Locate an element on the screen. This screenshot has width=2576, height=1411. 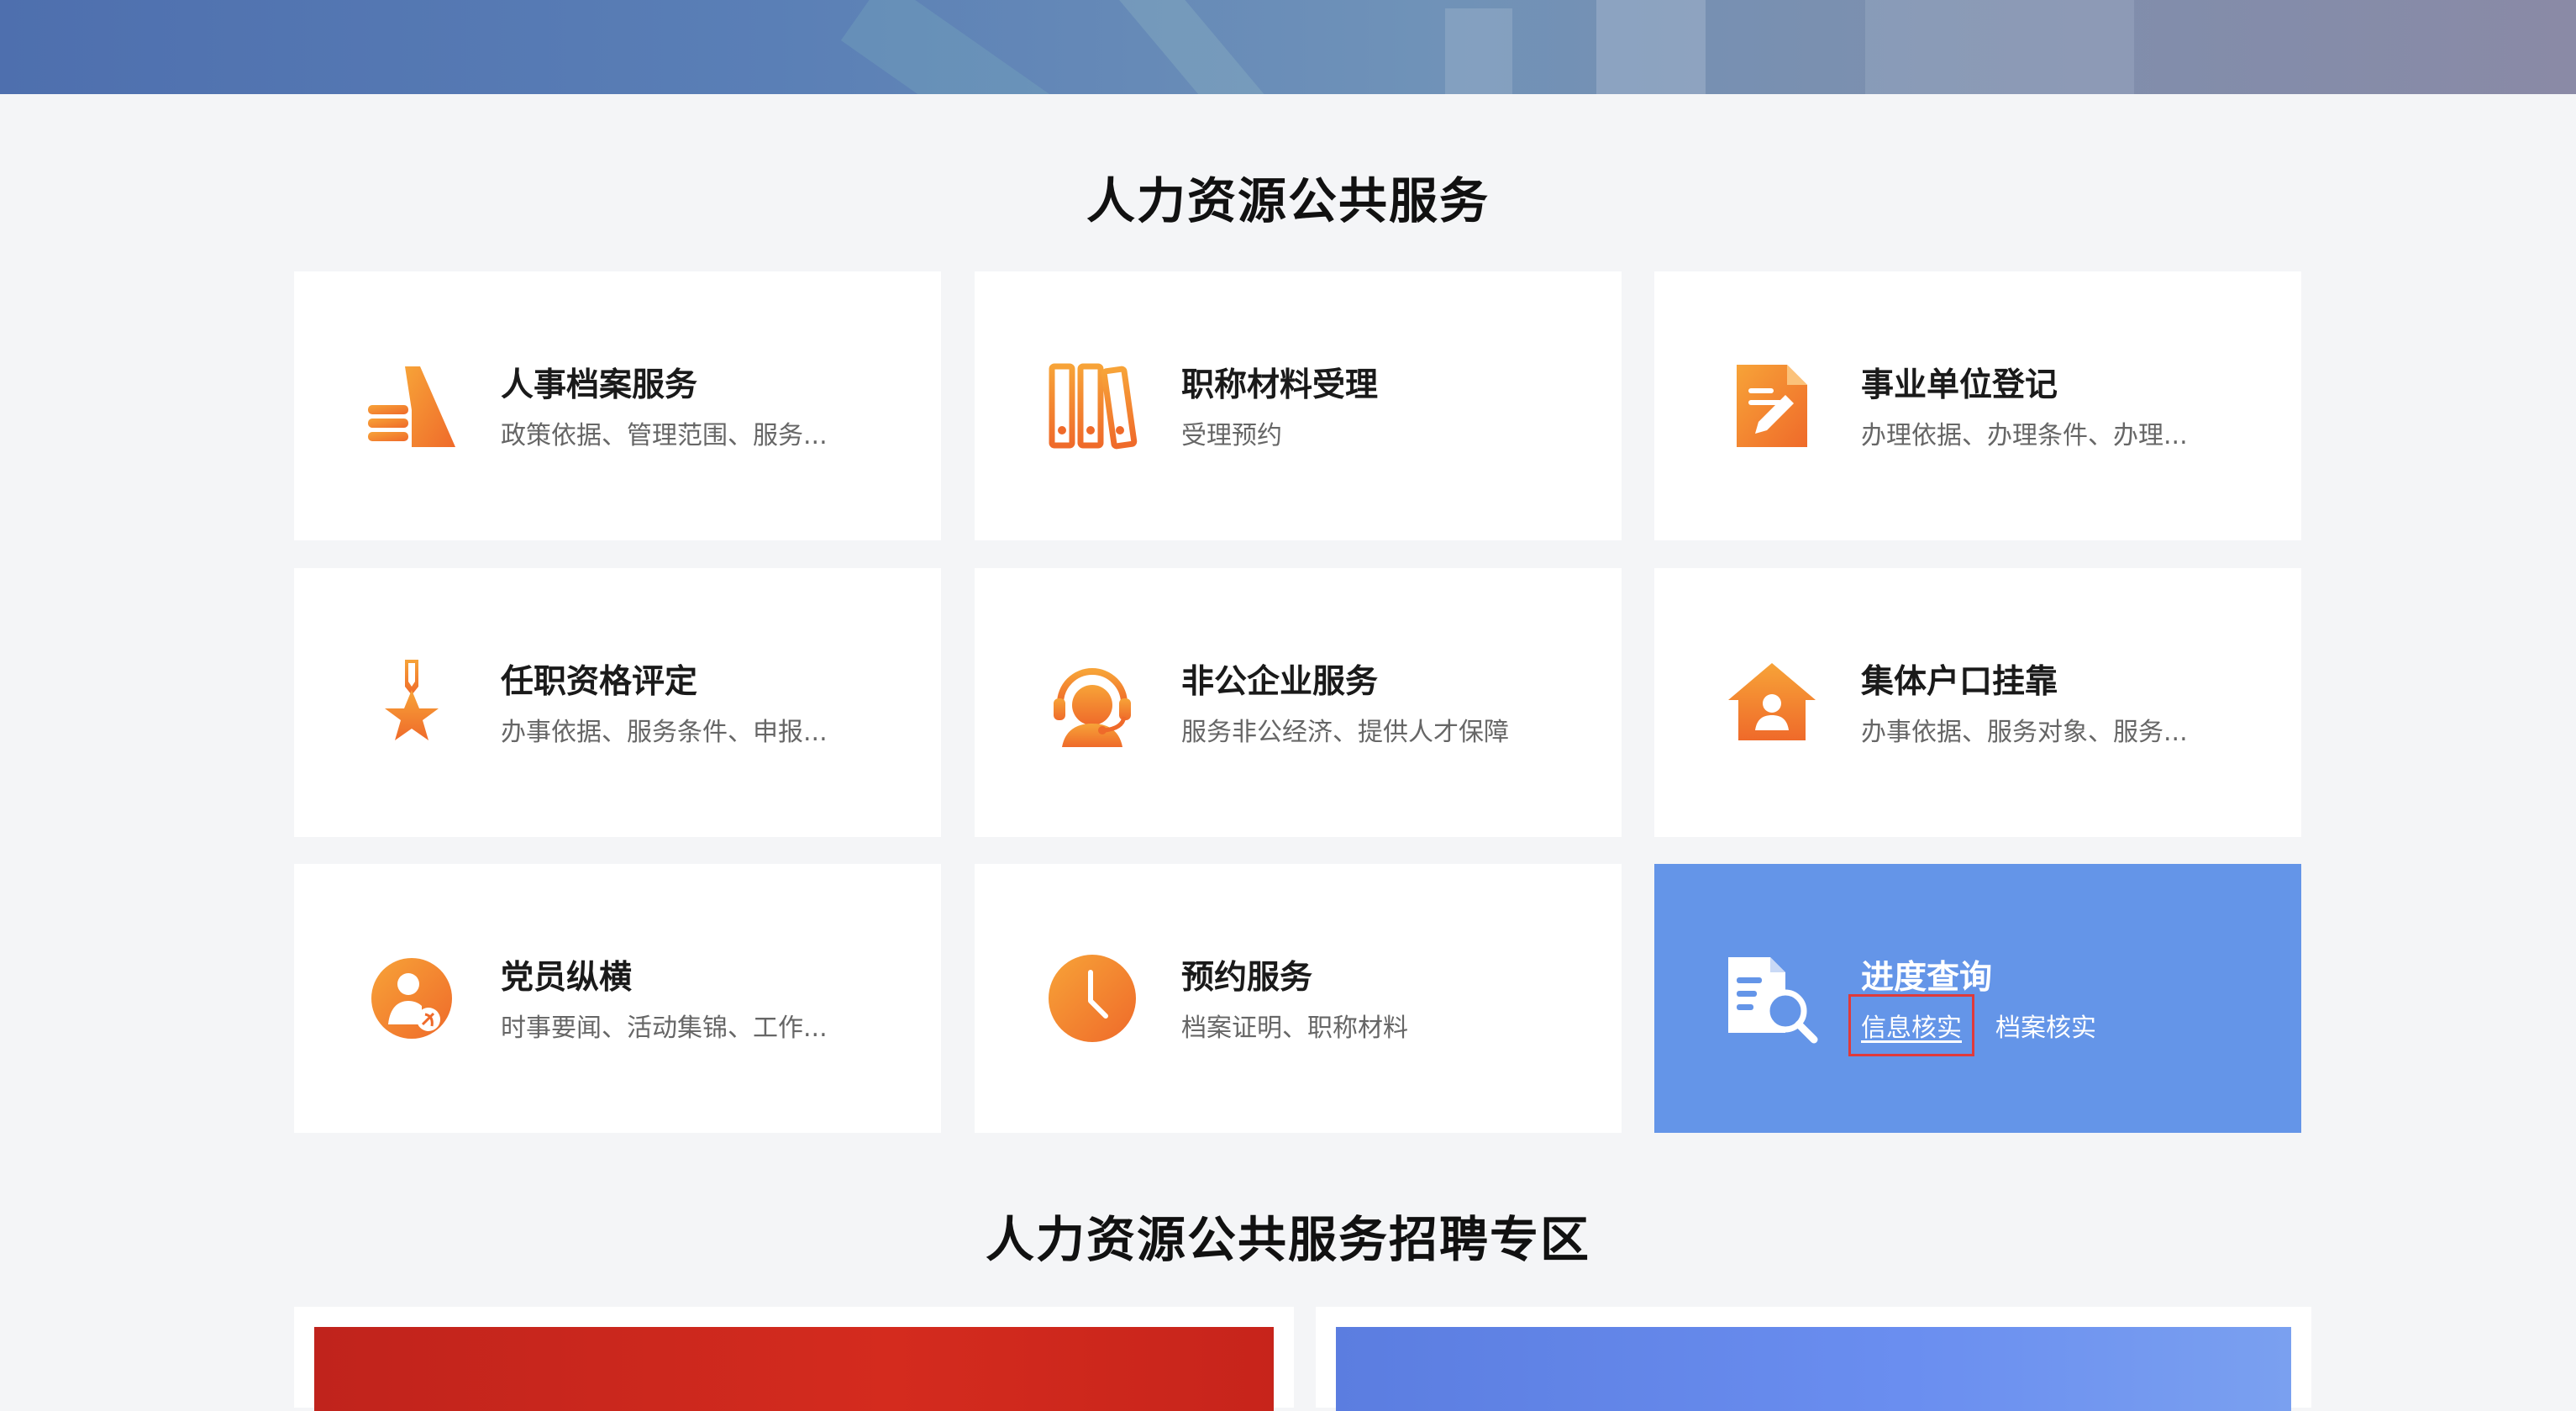
card-desc: 受理预约 is located at coordinates (1231, 435).